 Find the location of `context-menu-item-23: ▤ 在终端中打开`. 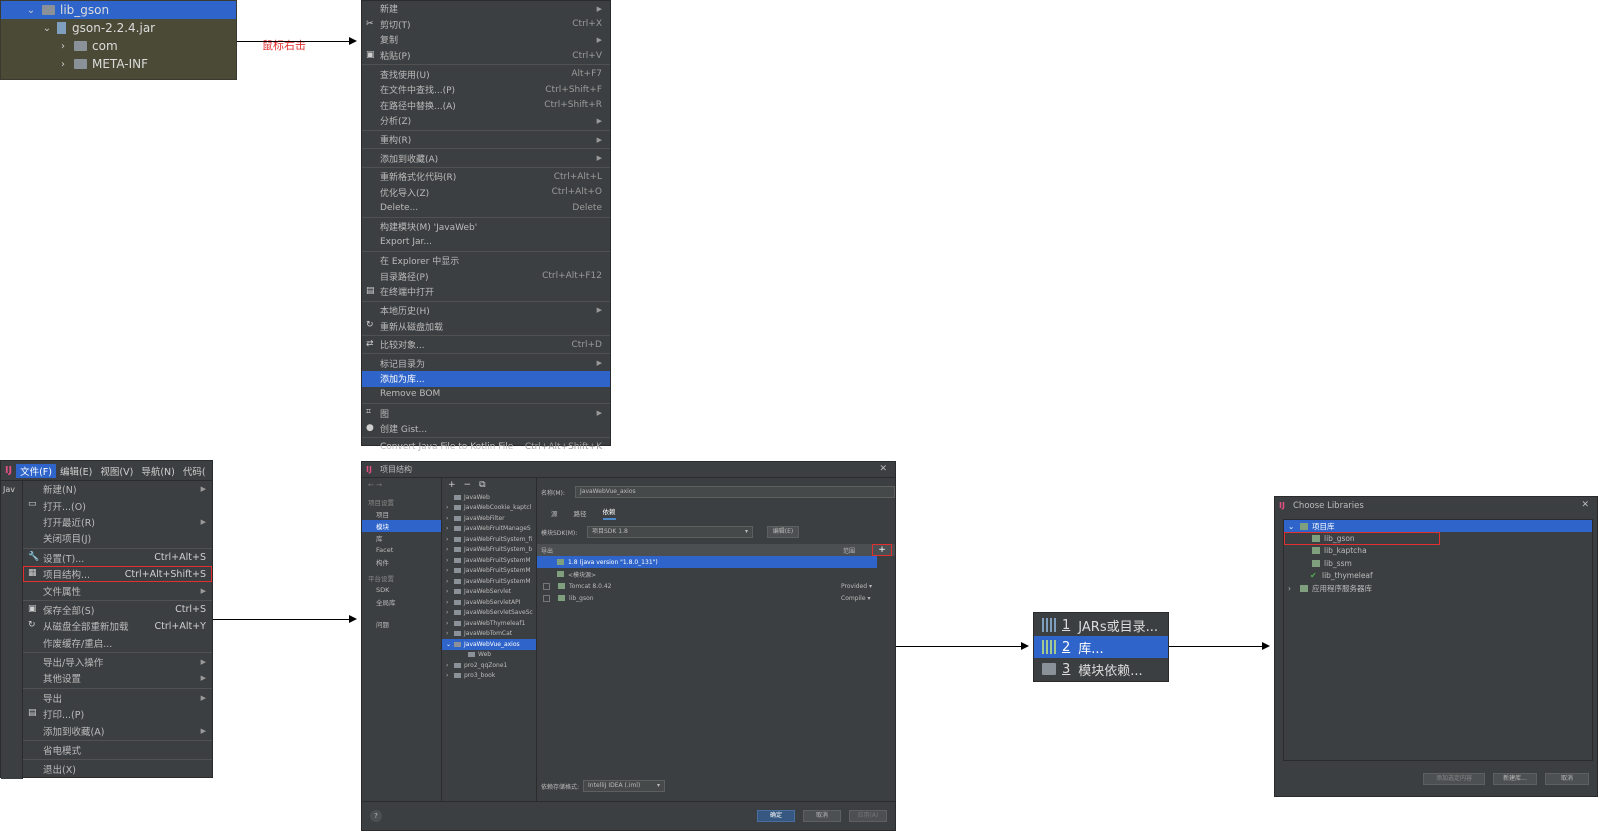

context-menu-item-23: ▤ 在终端中打开 is located at coordinates (486, 292).